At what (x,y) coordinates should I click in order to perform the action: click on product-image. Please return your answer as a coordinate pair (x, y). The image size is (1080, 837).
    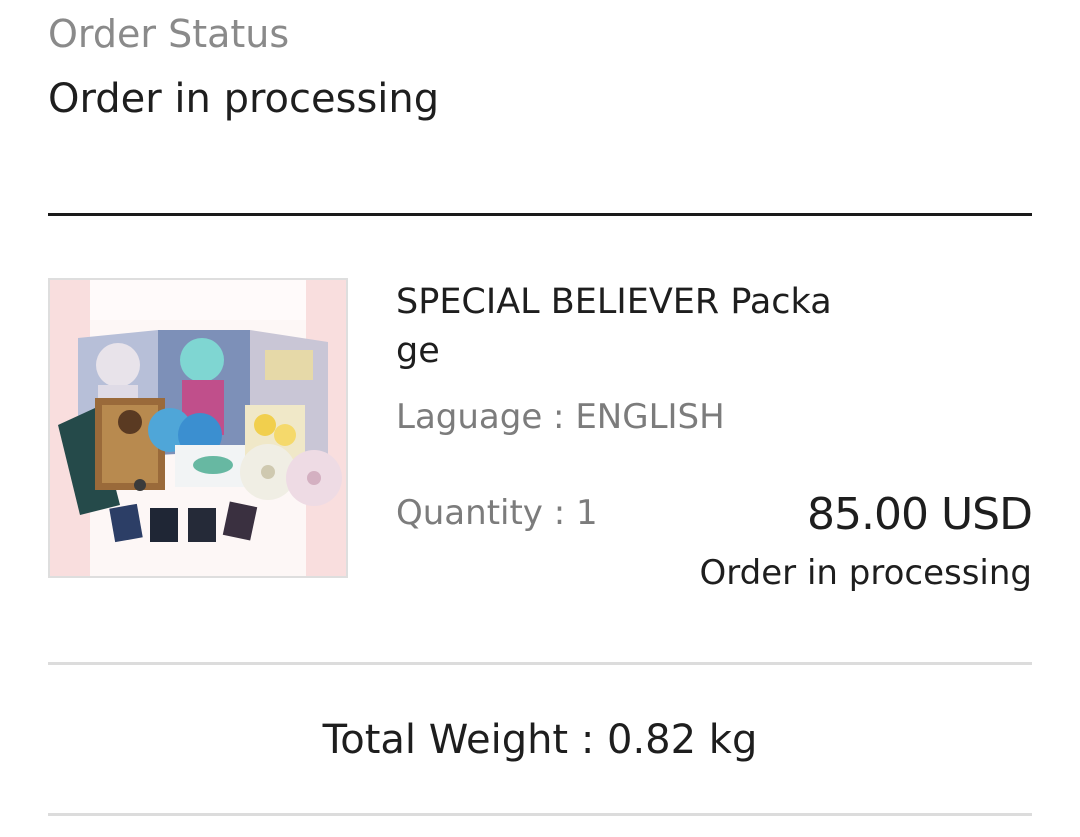
    Looking at the image, I should click on (198, 428).